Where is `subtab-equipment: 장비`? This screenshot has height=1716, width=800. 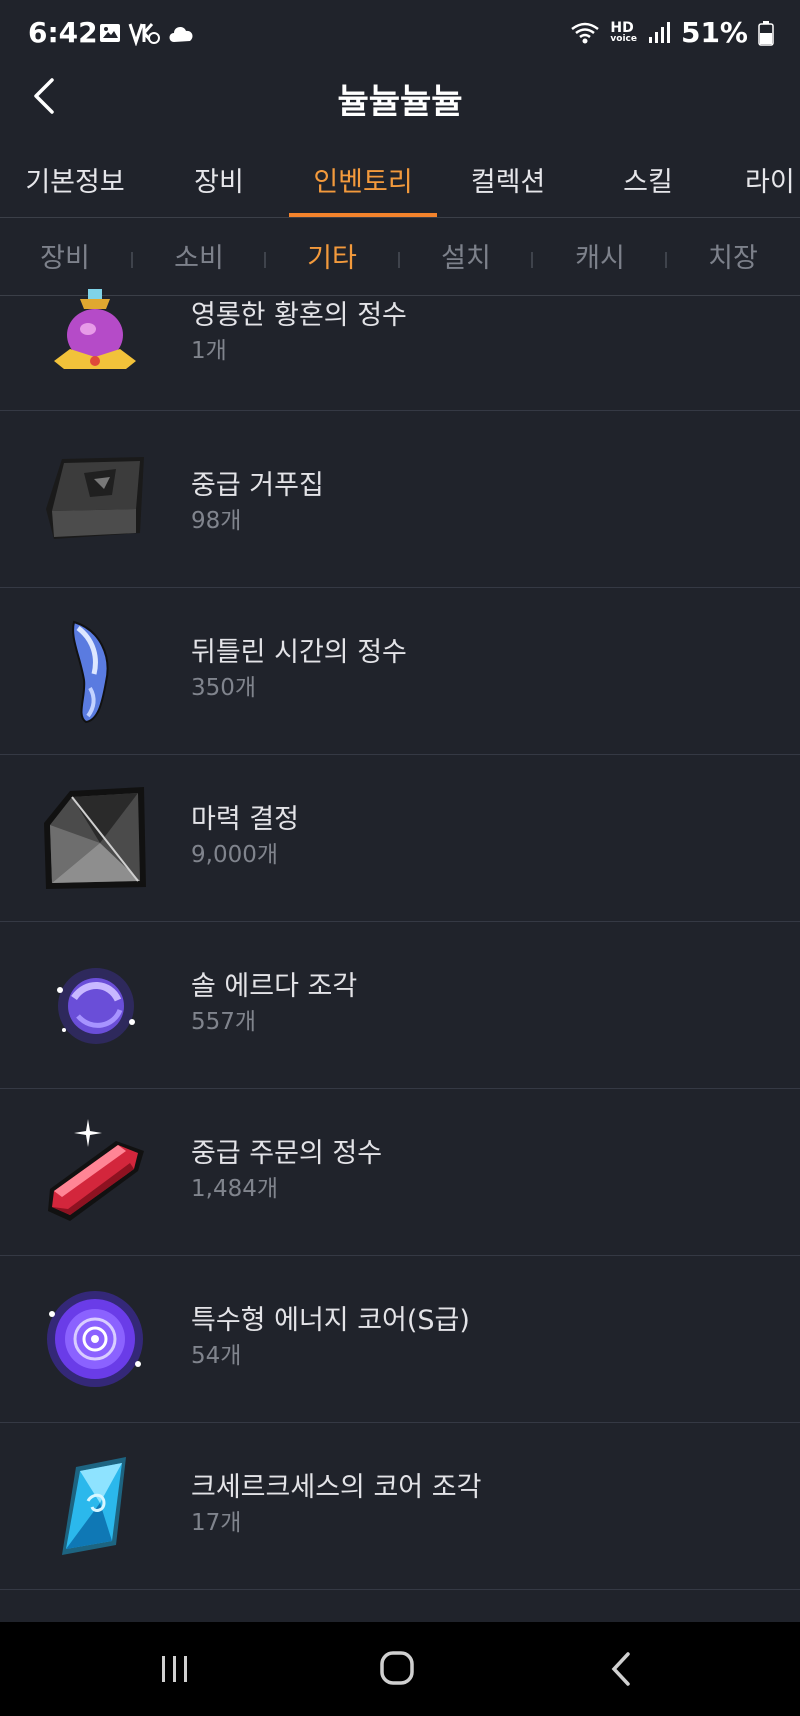 subtab-equipment: 장비 is located at coordinates (65, 255).